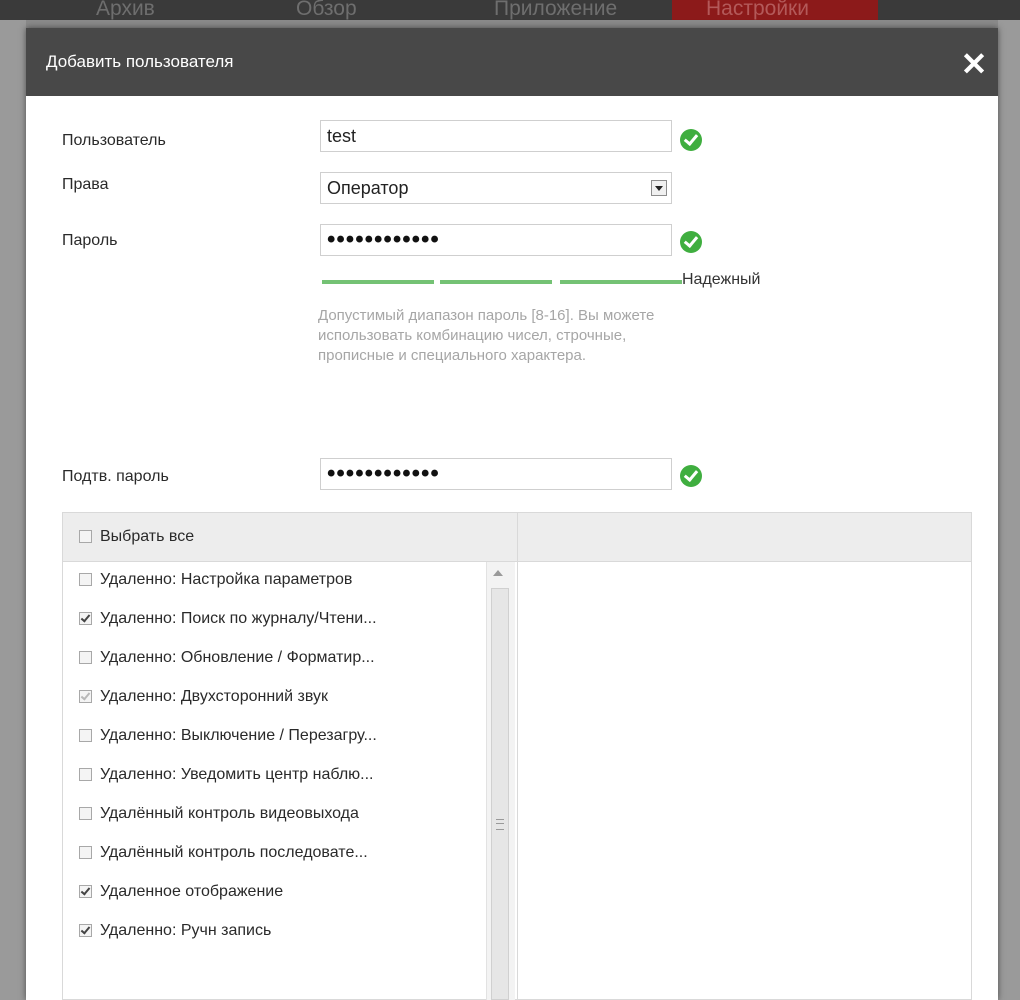 The width and height of the screenshot is (1020, 1000). What do you see at coordinates (13, 510) in the screenshot?
I see `background-left-panel` at bounding box center [13, 510].